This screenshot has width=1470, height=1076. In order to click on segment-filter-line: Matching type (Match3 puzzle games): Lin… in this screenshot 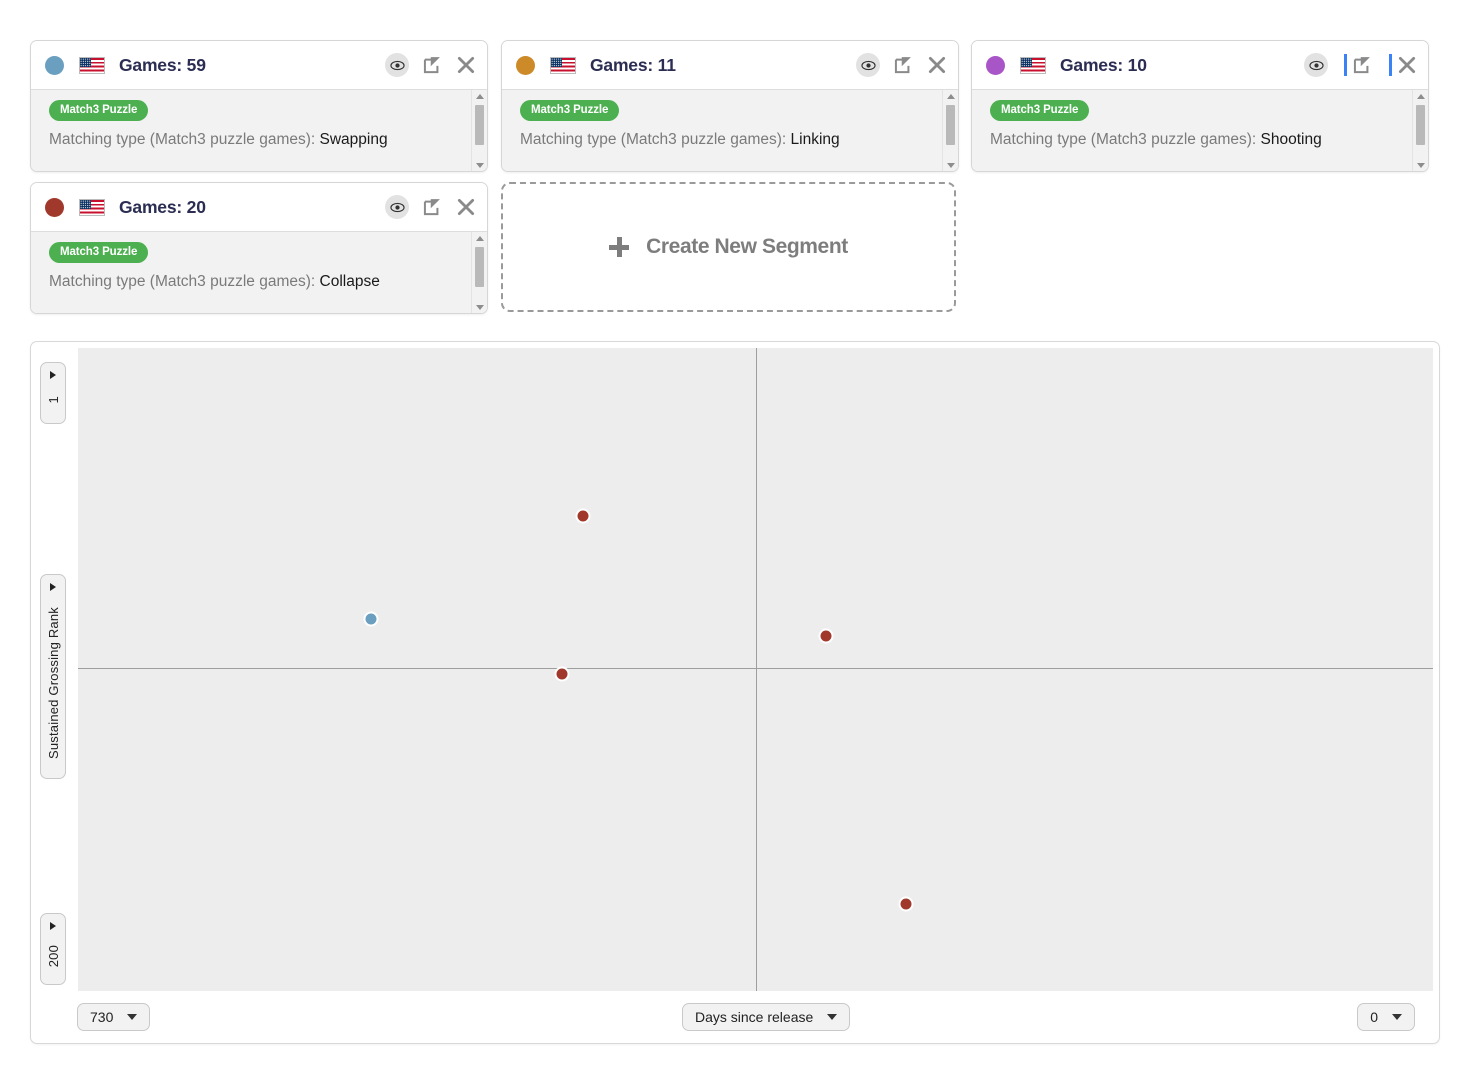, I will do `click(728, 140)`.